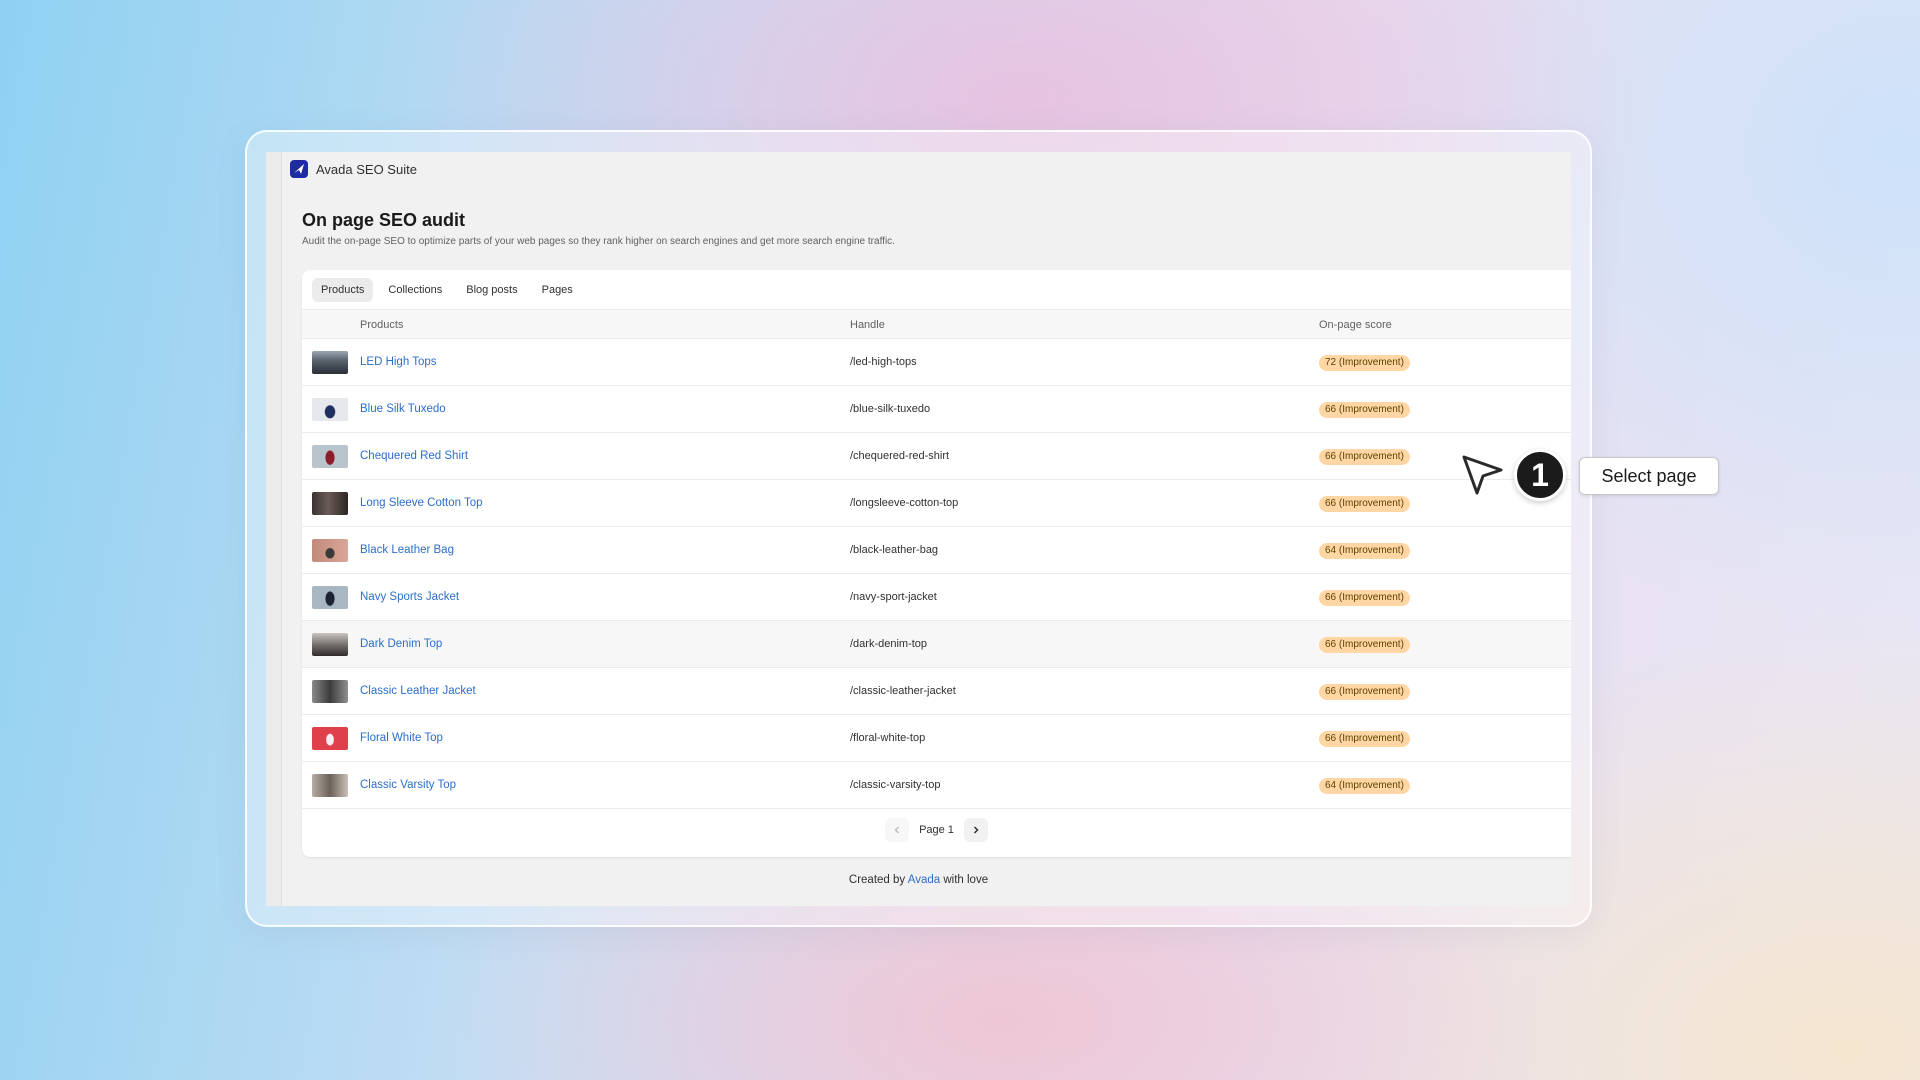 The image size is (1920, 1080). Describe the element at coordinates (1364, 363) in the screenshot. I see `score-badge: 72 (Improvement)` at that location.